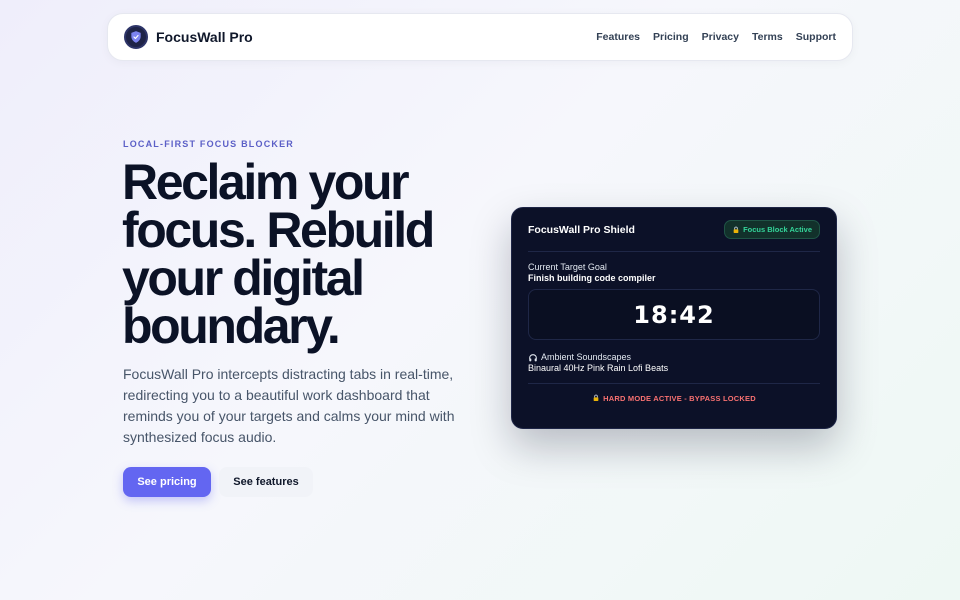 This screenshot has height=600, width=960. I want to click on see-features-button: See features, so click(266, 482).